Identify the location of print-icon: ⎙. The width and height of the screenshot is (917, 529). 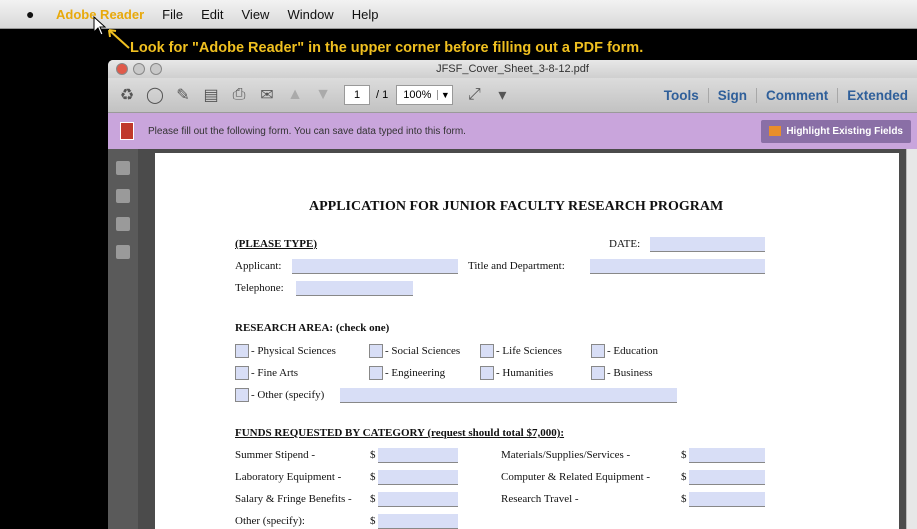
(239, 95).